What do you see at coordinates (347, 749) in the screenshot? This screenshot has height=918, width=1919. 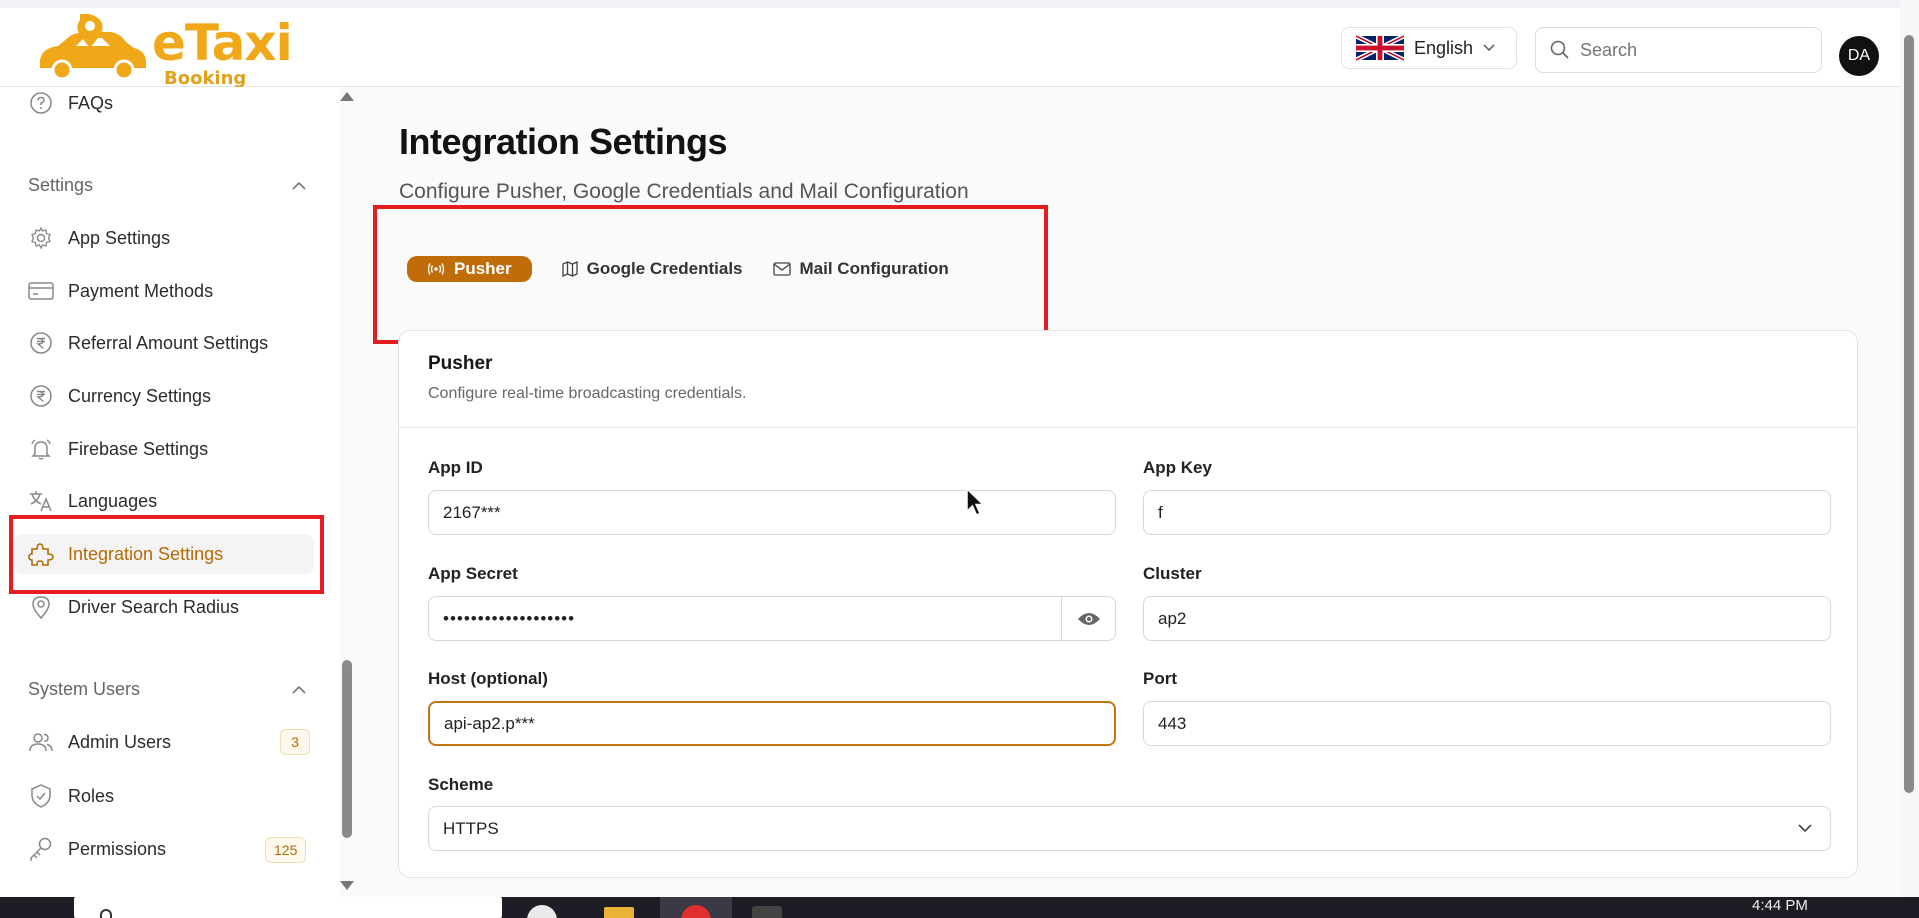 I see `sidebar-scrollbar-thumb` at bounding box center [347, 749].